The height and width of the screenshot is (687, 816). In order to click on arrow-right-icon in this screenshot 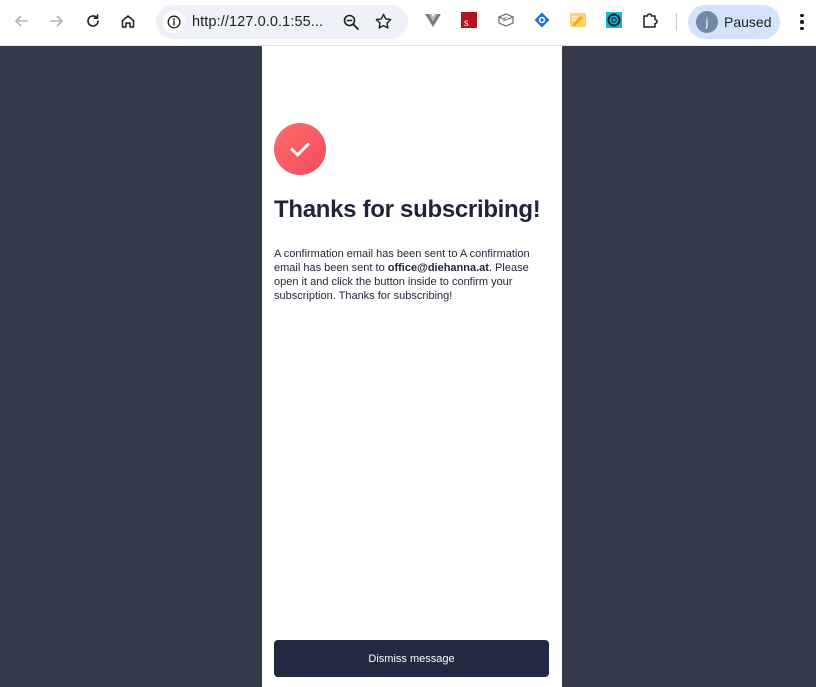, I will do `click(56, 21)`.